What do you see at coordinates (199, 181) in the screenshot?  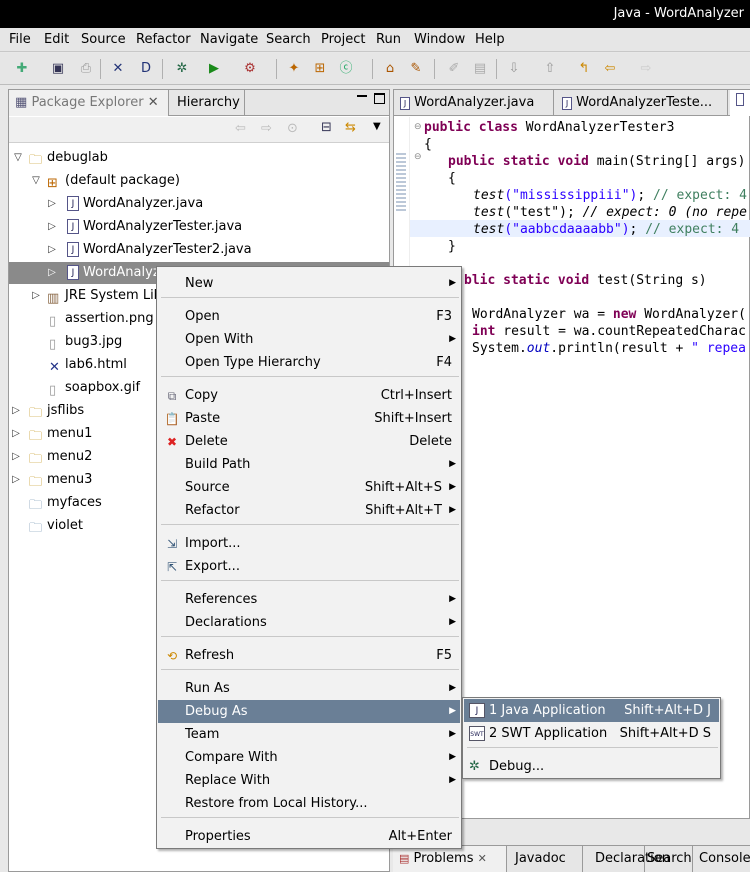 I see `tree-item-default-package: ▽ ⊞ (default package)` at bounding box center [199, 181].